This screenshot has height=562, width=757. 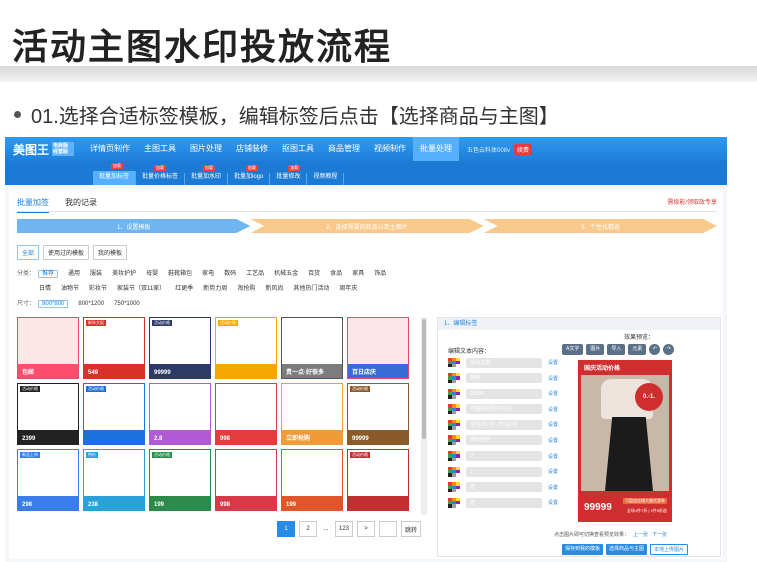 What do you see at coordinates (583, 549) in the screenshot?
I see `save-to-my-templates-button: 保存到我的模板` at bounding box center [583, 549].